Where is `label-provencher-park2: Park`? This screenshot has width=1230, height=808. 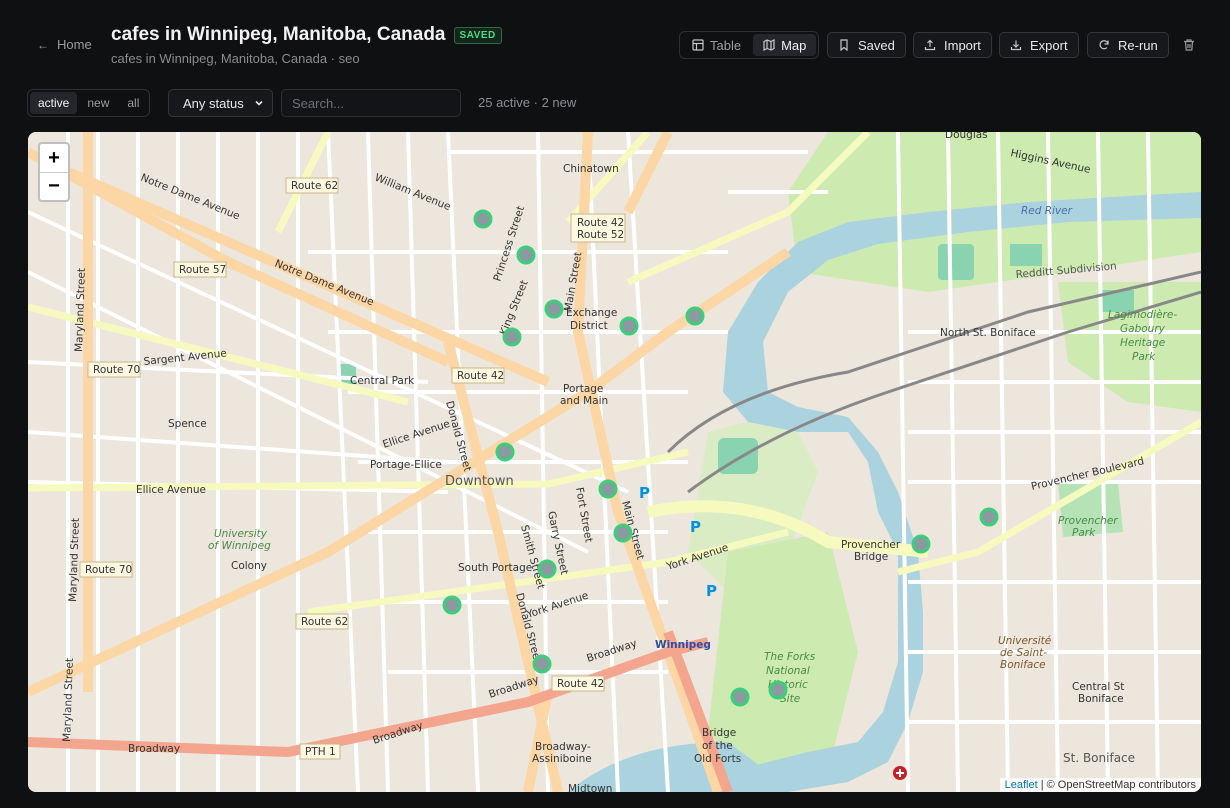
label-provencher-park2: Park is located at coordinates (1084, 533).